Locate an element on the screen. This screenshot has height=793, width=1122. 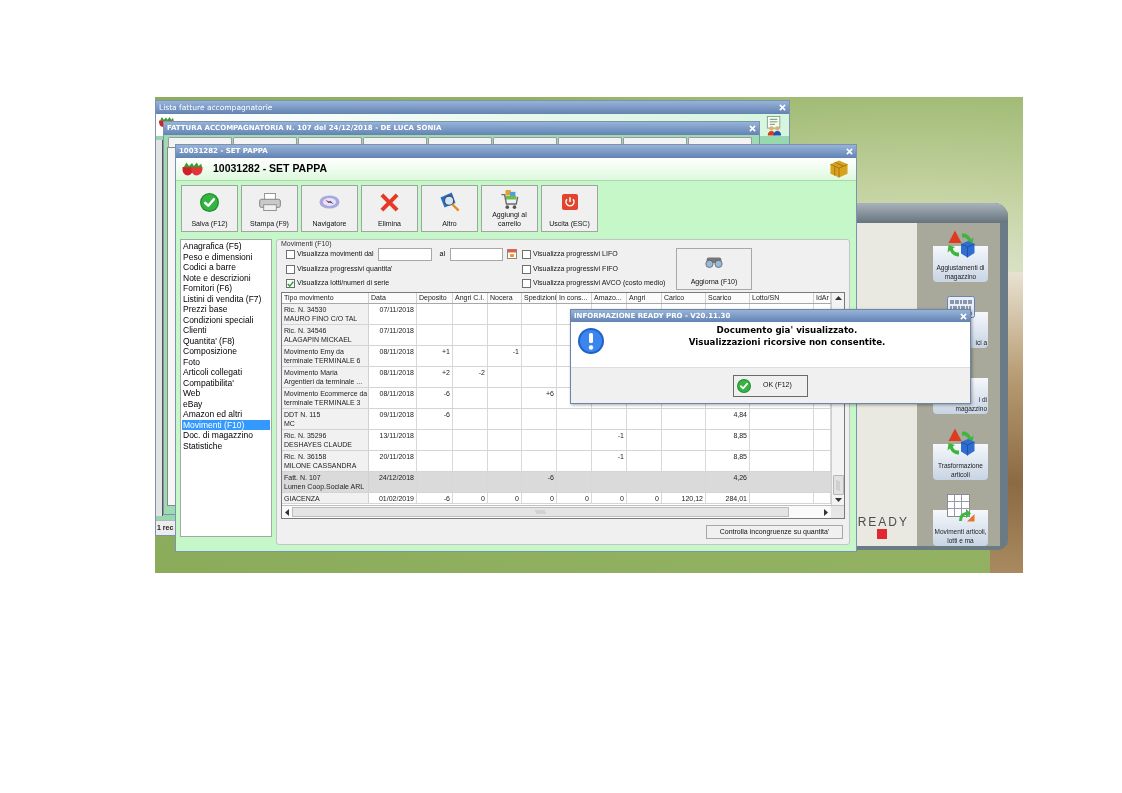
logo-text: READY is located at coordinates (883, 522).